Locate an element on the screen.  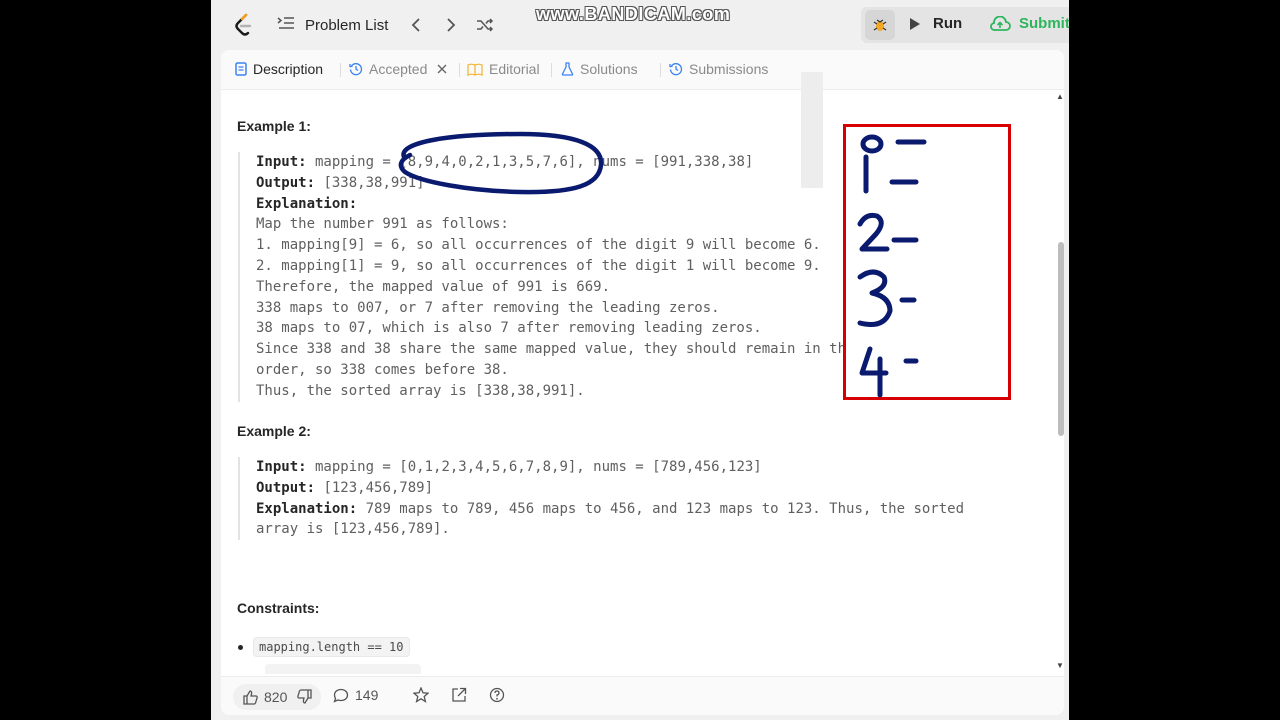
chevron-right-icon is located at coordinates (451, 25).